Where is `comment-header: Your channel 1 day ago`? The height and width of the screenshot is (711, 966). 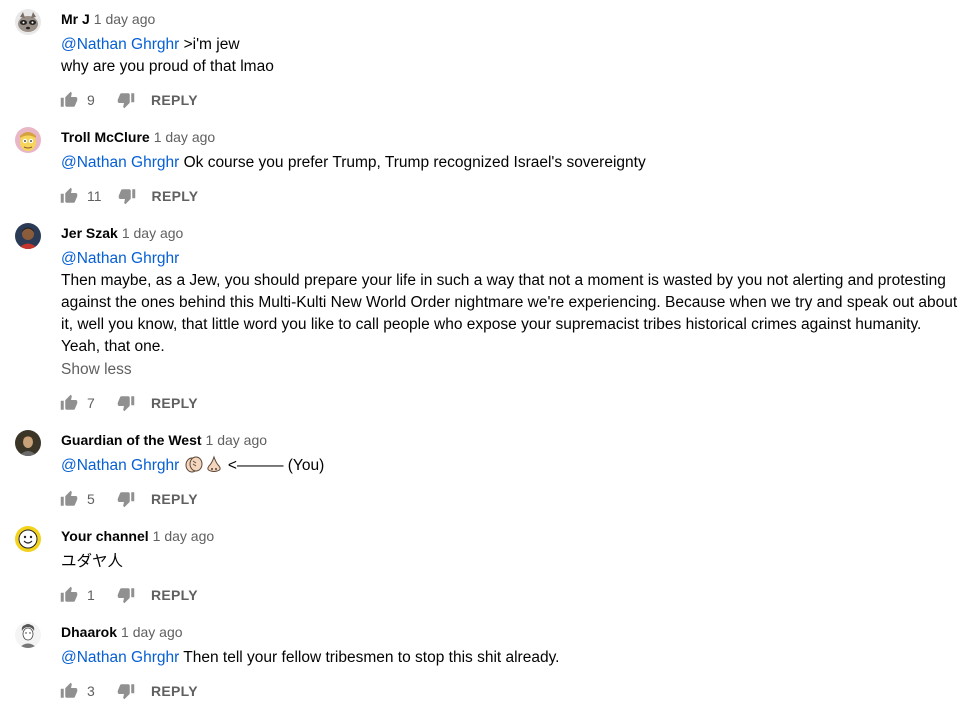 comment-header: Your channel 1 day ago is located at coordinates (137, 536).